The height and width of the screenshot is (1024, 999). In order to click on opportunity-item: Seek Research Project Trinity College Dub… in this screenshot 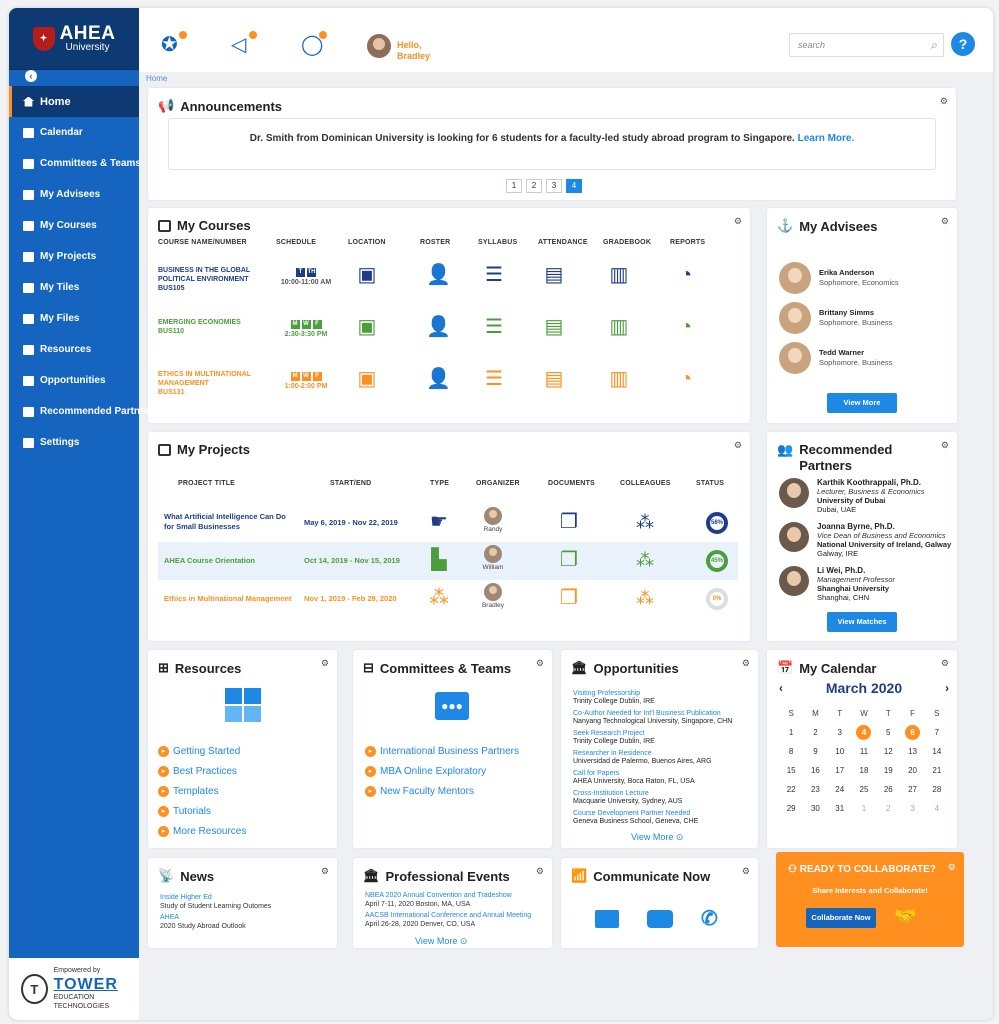, I will do `click(662, 738)`.